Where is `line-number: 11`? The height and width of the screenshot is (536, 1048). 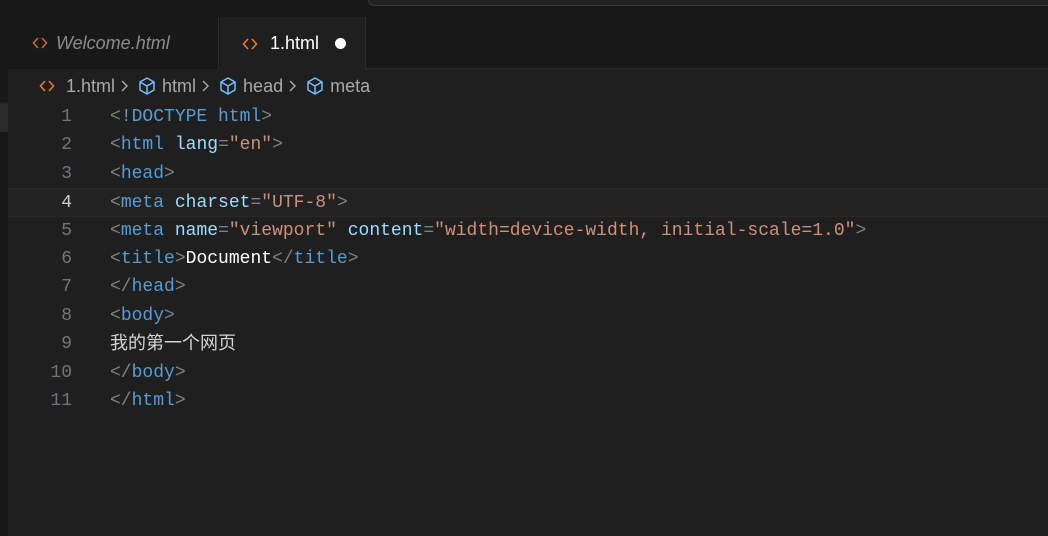
line-number: 11 is located at coordinates (61, 401).